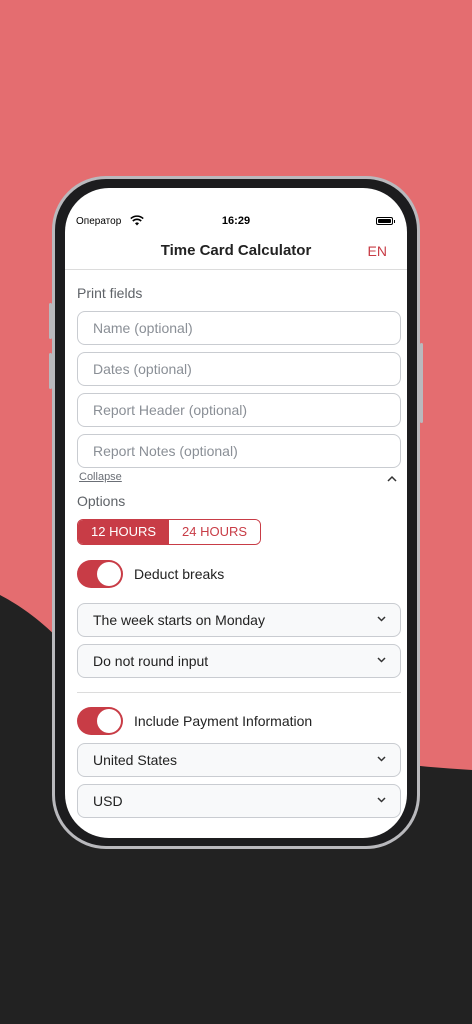 This screenshot has width=472, height=1024. I want to click on currency-select: USD, so click(239, 801).